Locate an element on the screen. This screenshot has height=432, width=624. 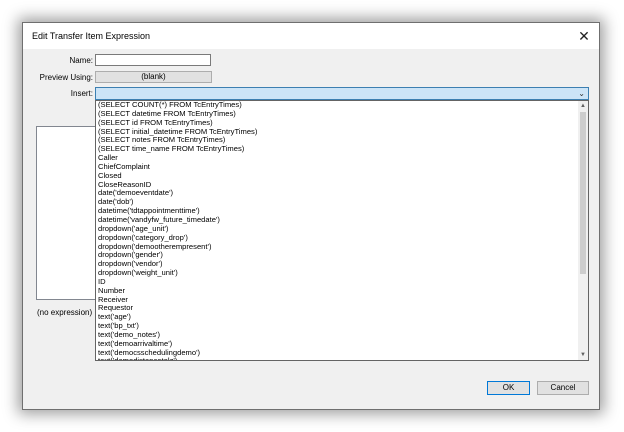
title-bar: Edit Transfer Item Expression ✕ is located at coordinates (311, 36).